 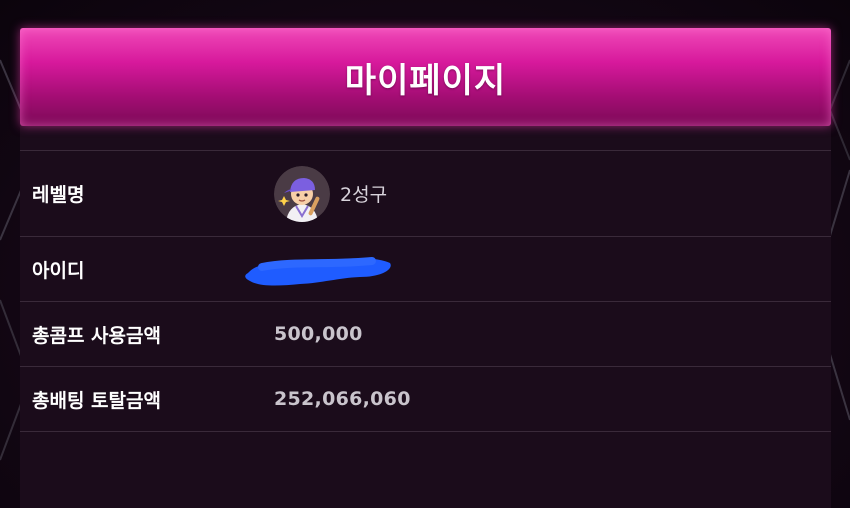 What do you see at coordinates (318, 271) in the screenshot?
I see `redaction-scribble` at bounding box center [318, 271].